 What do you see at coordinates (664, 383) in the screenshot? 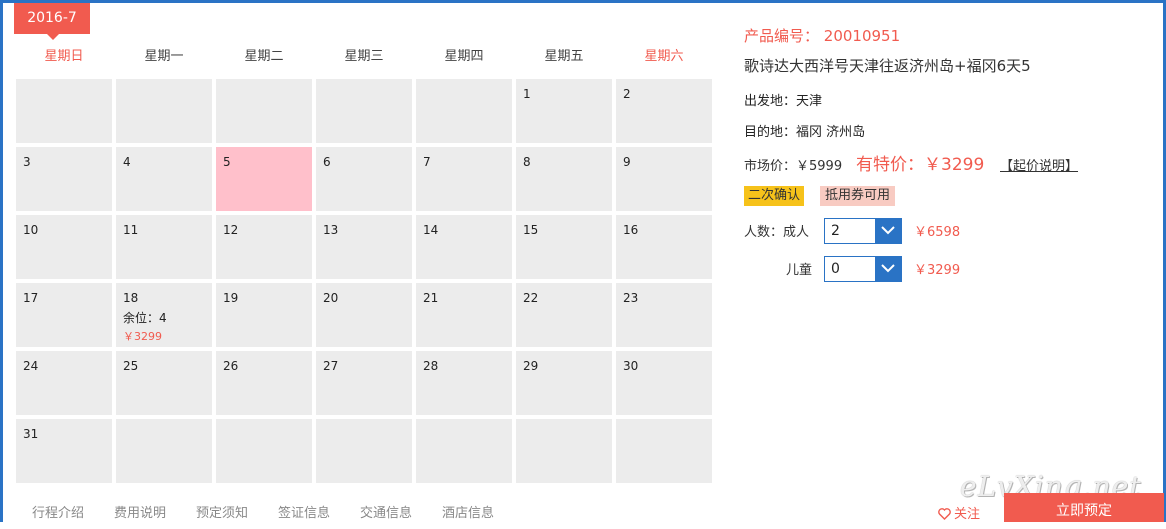
I see `calendar-day: 30` at bounding box center [664, 383].